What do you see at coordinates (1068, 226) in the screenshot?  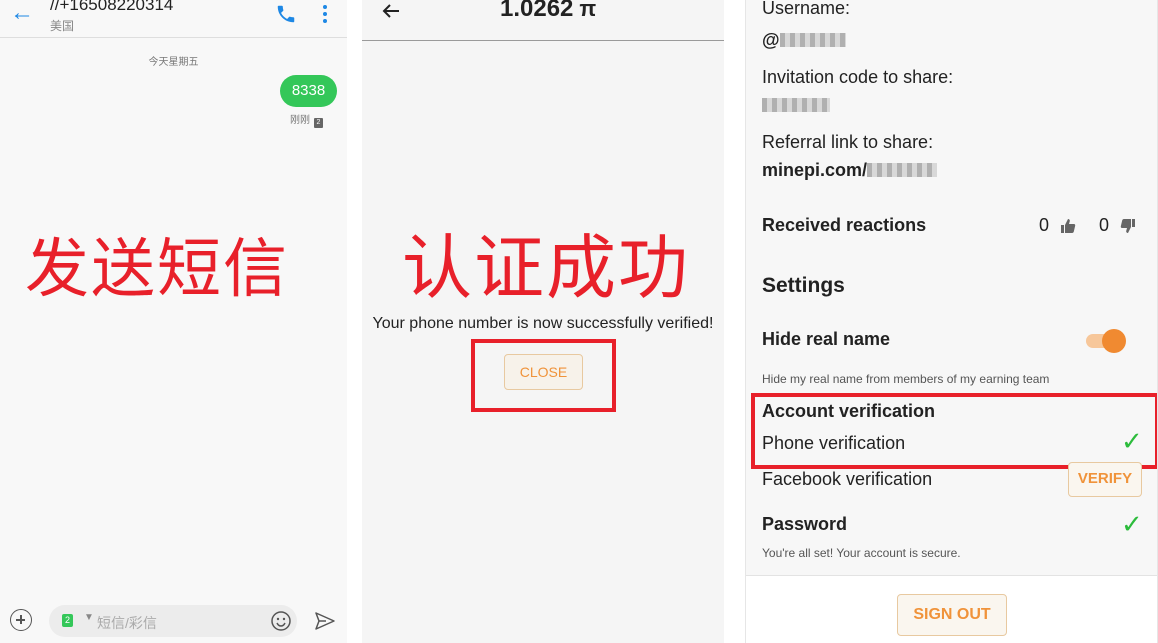 I see `thumbs-up-icon` at bounding box center [1068, 226].